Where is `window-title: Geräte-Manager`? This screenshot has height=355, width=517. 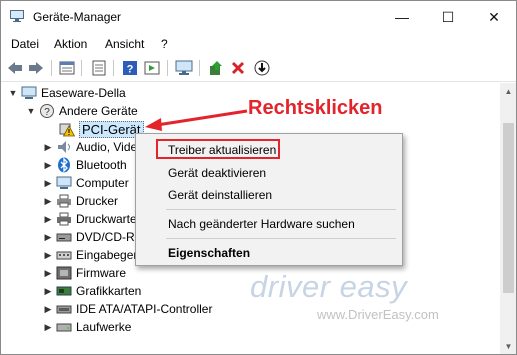 window-title: Geräte-Manager is located at coordinates (77, 17).